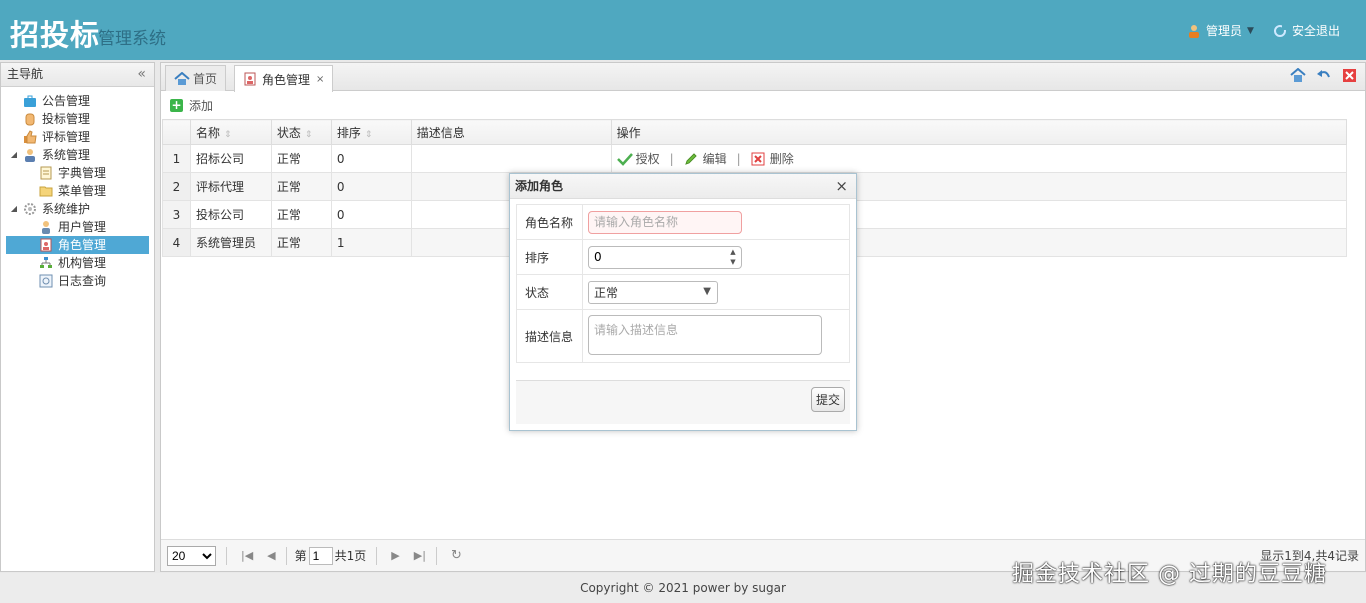 The height and width of the screenshot is (603, 1366). Describe the element at coordinates (230, 242) in the screenshot. I see `cell-name: 系统管理员` at that location.